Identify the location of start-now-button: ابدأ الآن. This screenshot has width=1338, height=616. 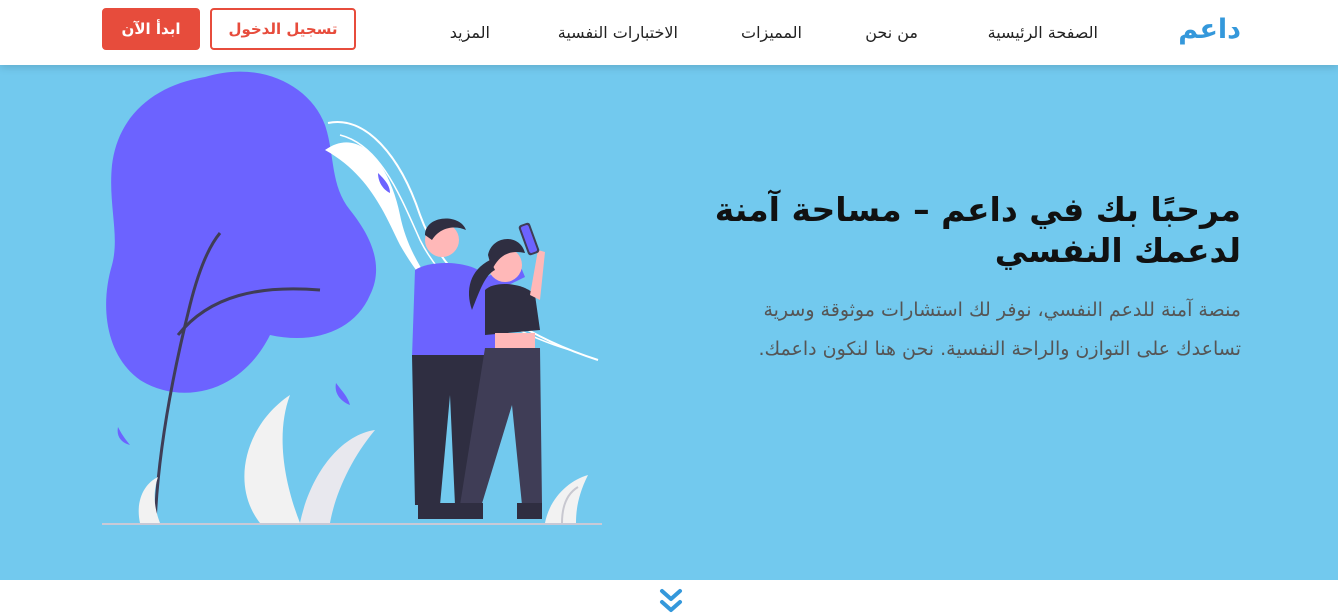
(151, 29).